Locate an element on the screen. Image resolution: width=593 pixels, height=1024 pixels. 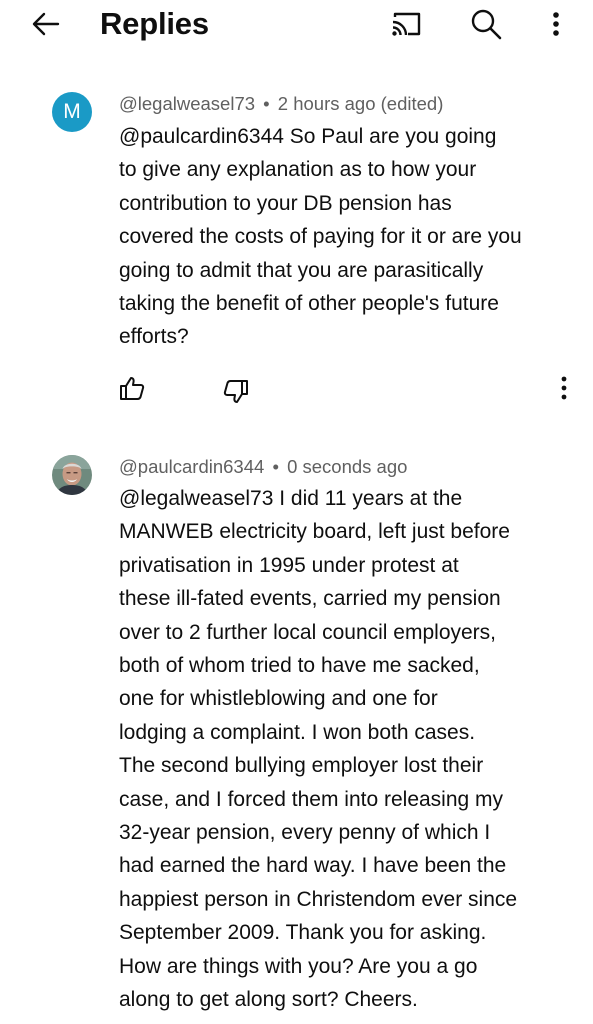
comment-time: 2 hours ago (edited) is located at coordinates (360, 103).